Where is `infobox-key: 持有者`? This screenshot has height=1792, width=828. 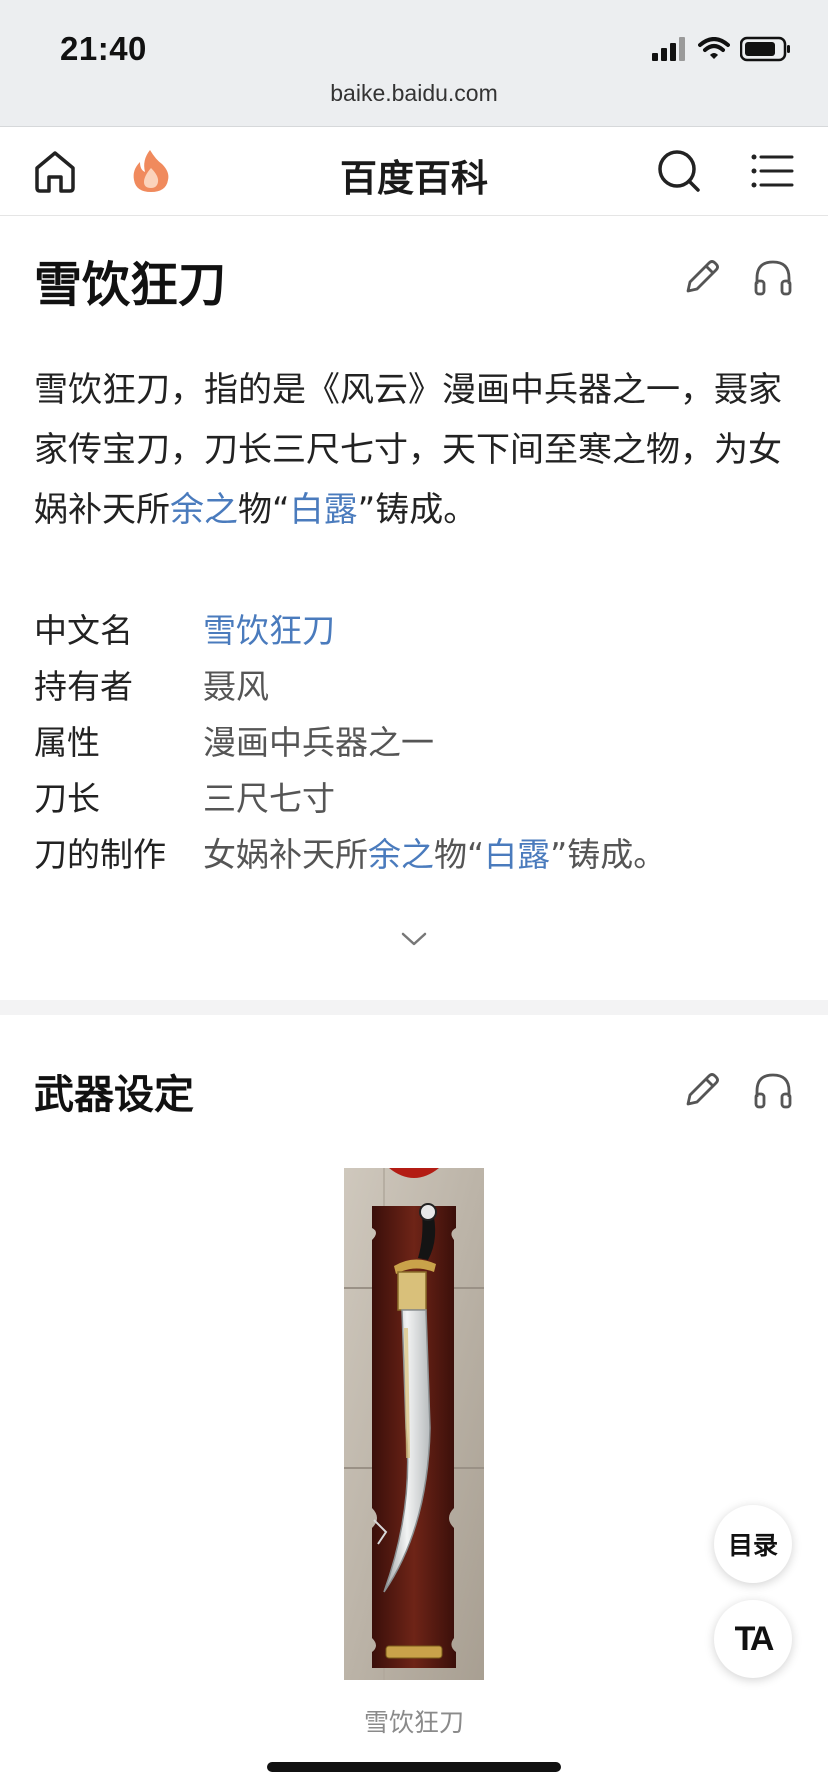
infobox-key: 持有者 is located at coordinates (83, 686).